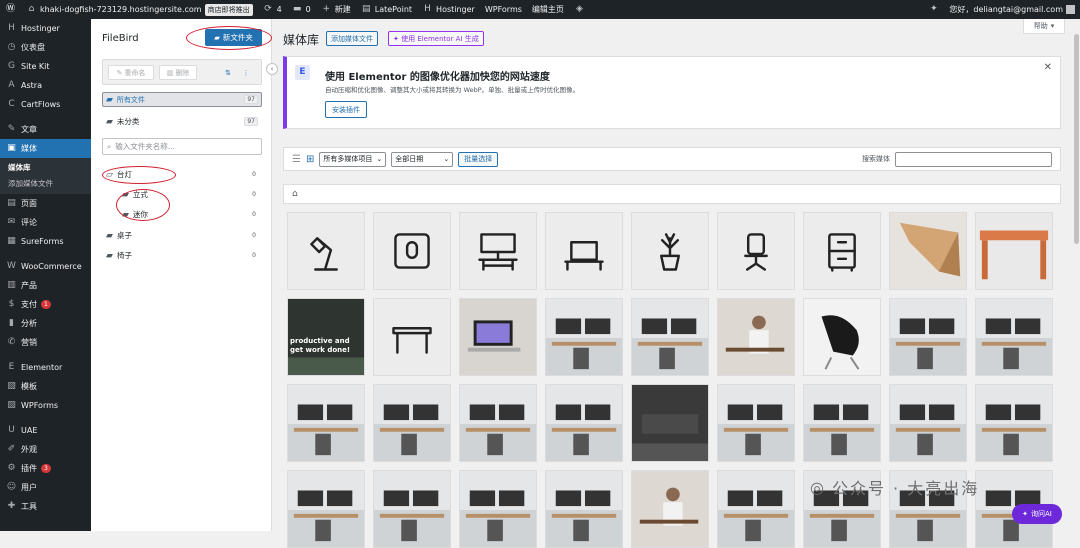 The image size is (1080, 548). Describe the element at coordinates (548, 9) in the screenshot. I see `edit-home-link: 编辑主页` at that location.